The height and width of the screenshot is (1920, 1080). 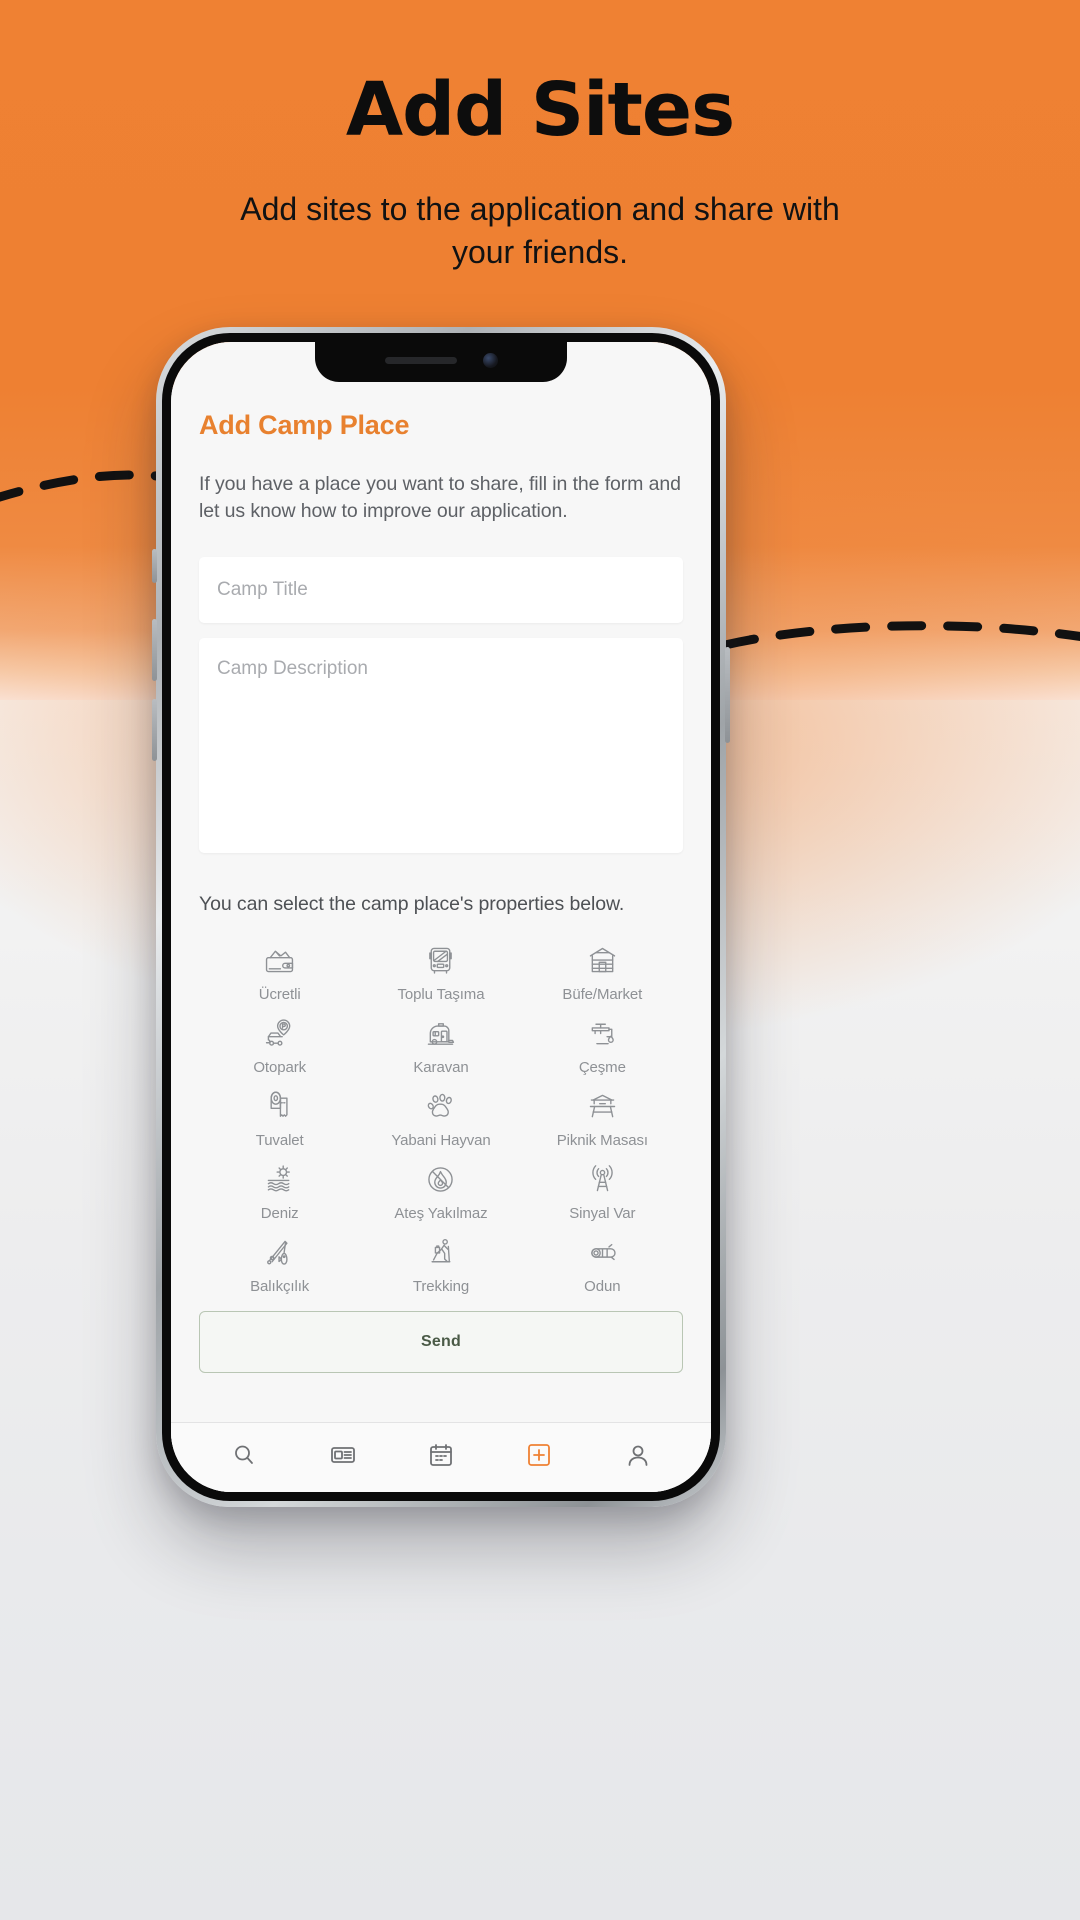 I want to click on property-yabani-hayvan: Yabani Hayvan, so click(x=440, y=1118).